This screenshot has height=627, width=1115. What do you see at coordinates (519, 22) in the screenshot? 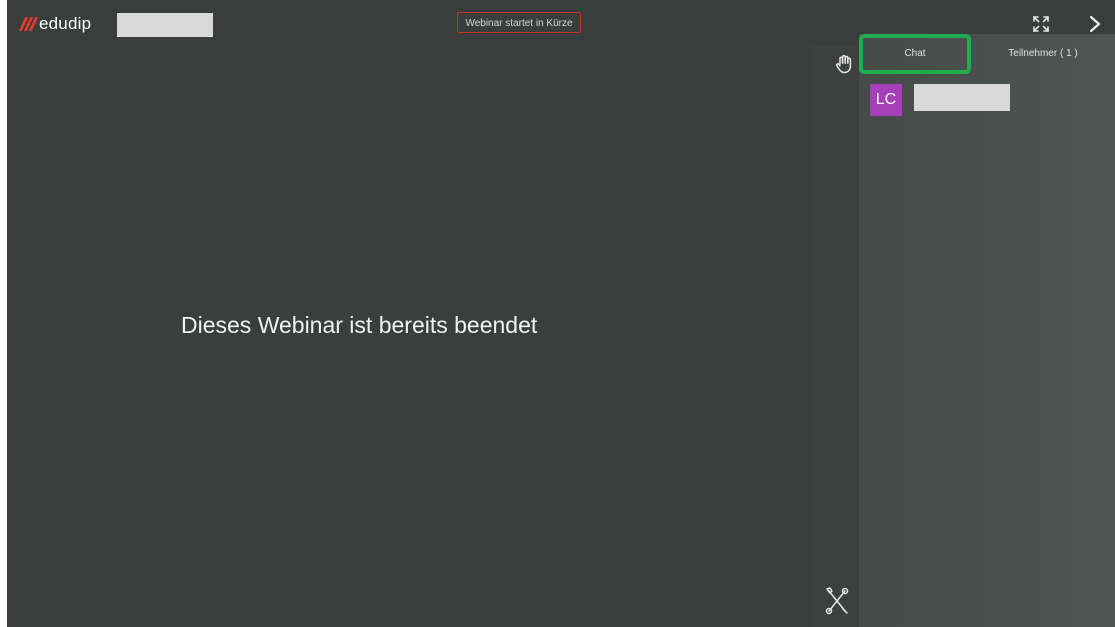
I see `status-badge: Webinar startet in Kürze` at bounding box center [519, 22].